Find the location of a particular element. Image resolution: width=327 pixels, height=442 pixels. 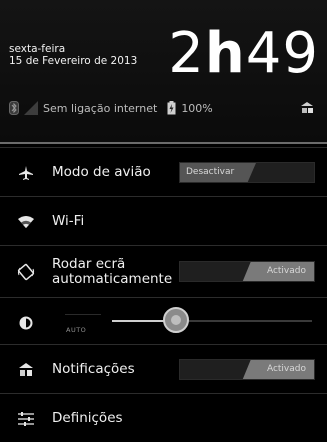

auto-rotate-toggle: Activado is located at coordinates (247, 271).